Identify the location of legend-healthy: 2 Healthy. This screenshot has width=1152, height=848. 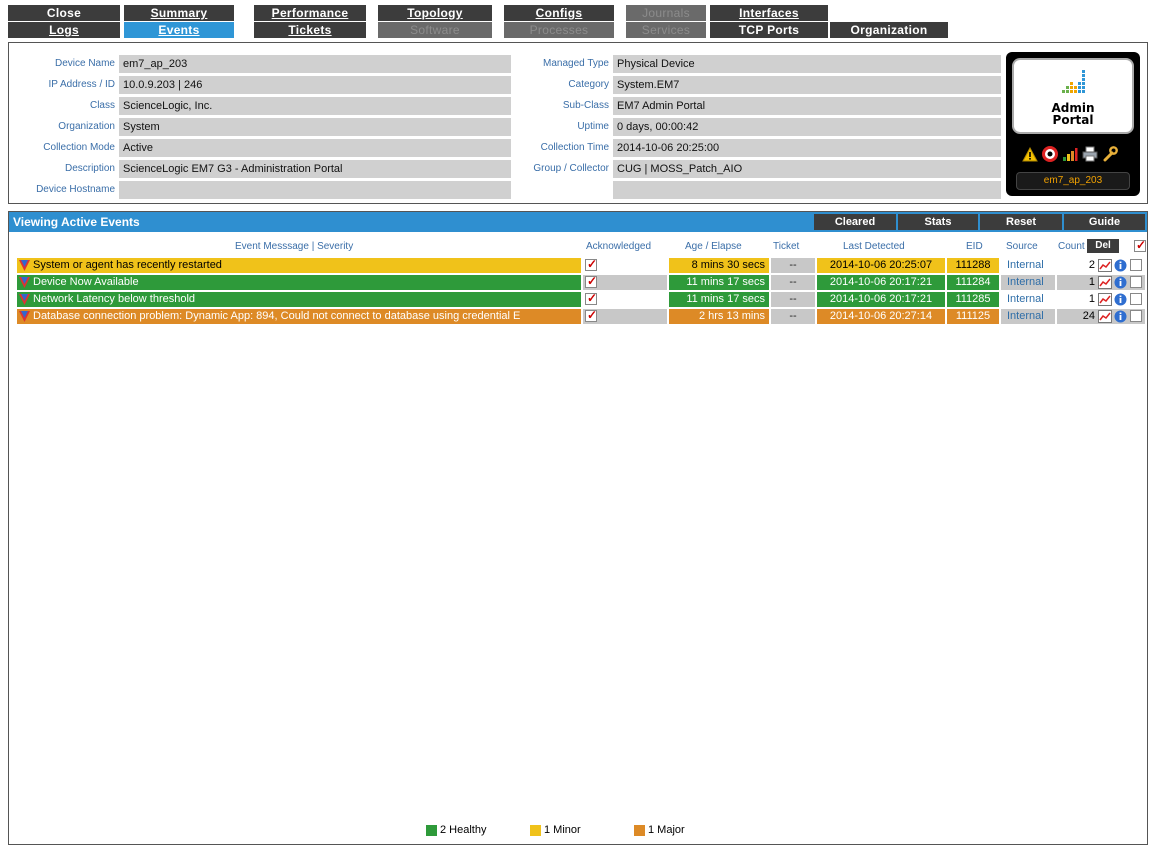
(456, 830).